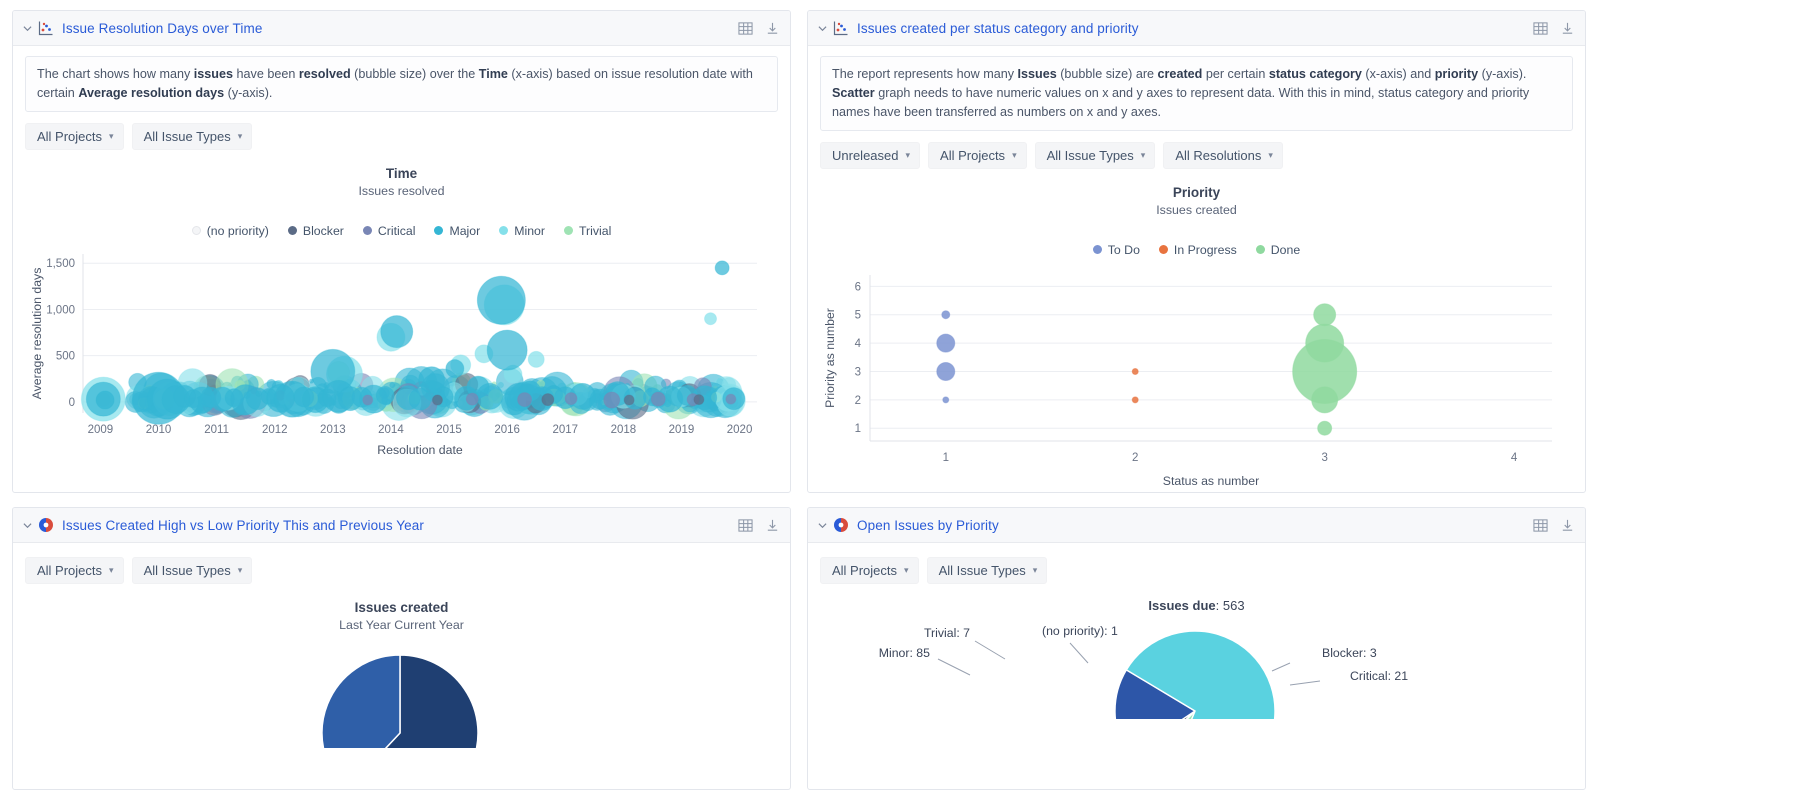  I want to click on legend-item-in-progress: In Progress, so click(1197, 250).